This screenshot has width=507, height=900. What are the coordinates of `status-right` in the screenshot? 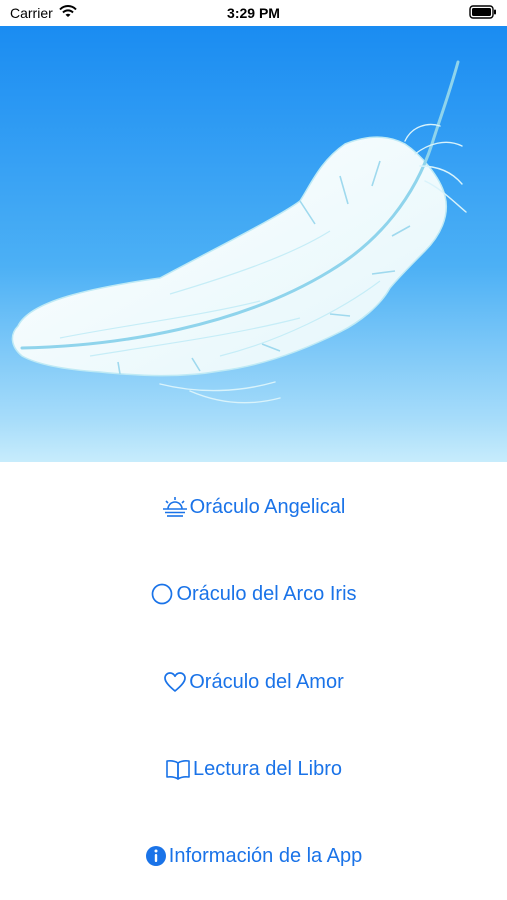 It's located at (483, 13).